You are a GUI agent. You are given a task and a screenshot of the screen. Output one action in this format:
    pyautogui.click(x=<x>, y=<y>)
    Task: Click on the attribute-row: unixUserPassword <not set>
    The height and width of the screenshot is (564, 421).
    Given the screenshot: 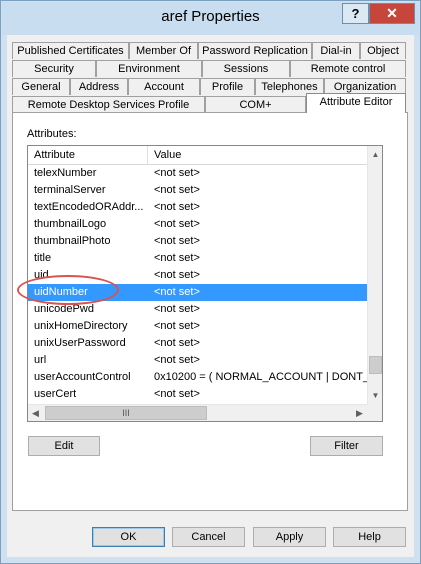 What is the action you would take?
    pyautogui.click(x=197, y=343)
    